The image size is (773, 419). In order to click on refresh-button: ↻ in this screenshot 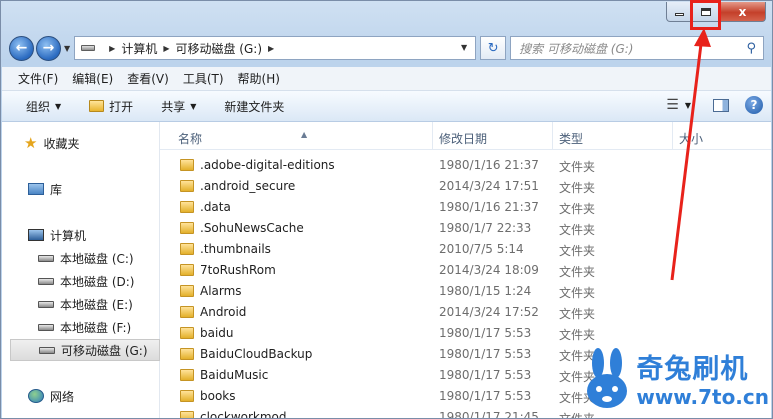, I will do `click(493, 48)`.